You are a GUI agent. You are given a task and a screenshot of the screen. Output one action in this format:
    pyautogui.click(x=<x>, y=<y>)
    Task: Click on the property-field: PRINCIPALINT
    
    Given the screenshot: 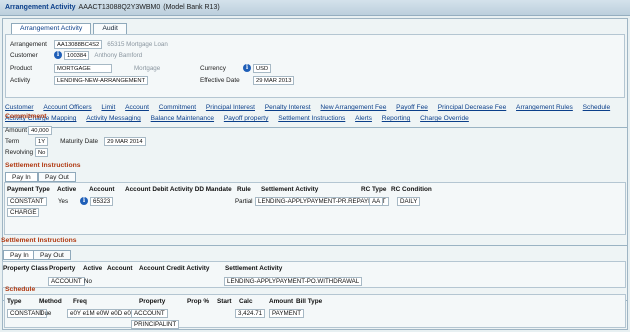 What is the action you would take?
    pyautogui.click(x=155, y=324)
    